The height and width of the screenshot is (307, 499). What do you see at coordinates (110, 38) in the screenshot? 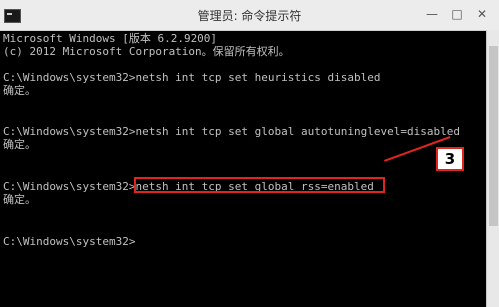
I see `console-line-version: Microsoft Windows [版本 6.2.9200]` at bounding box center [110, 38].